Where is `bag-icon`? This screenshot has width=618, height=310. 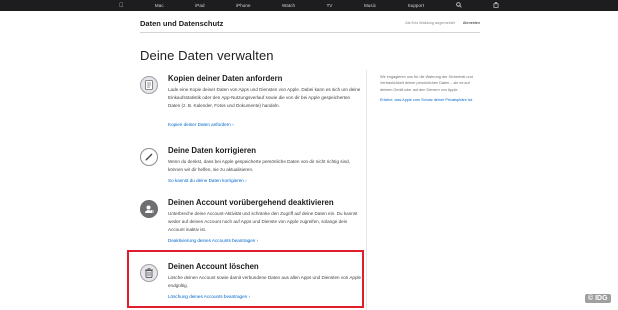 bag-icon is located at coordinates (496, 5).